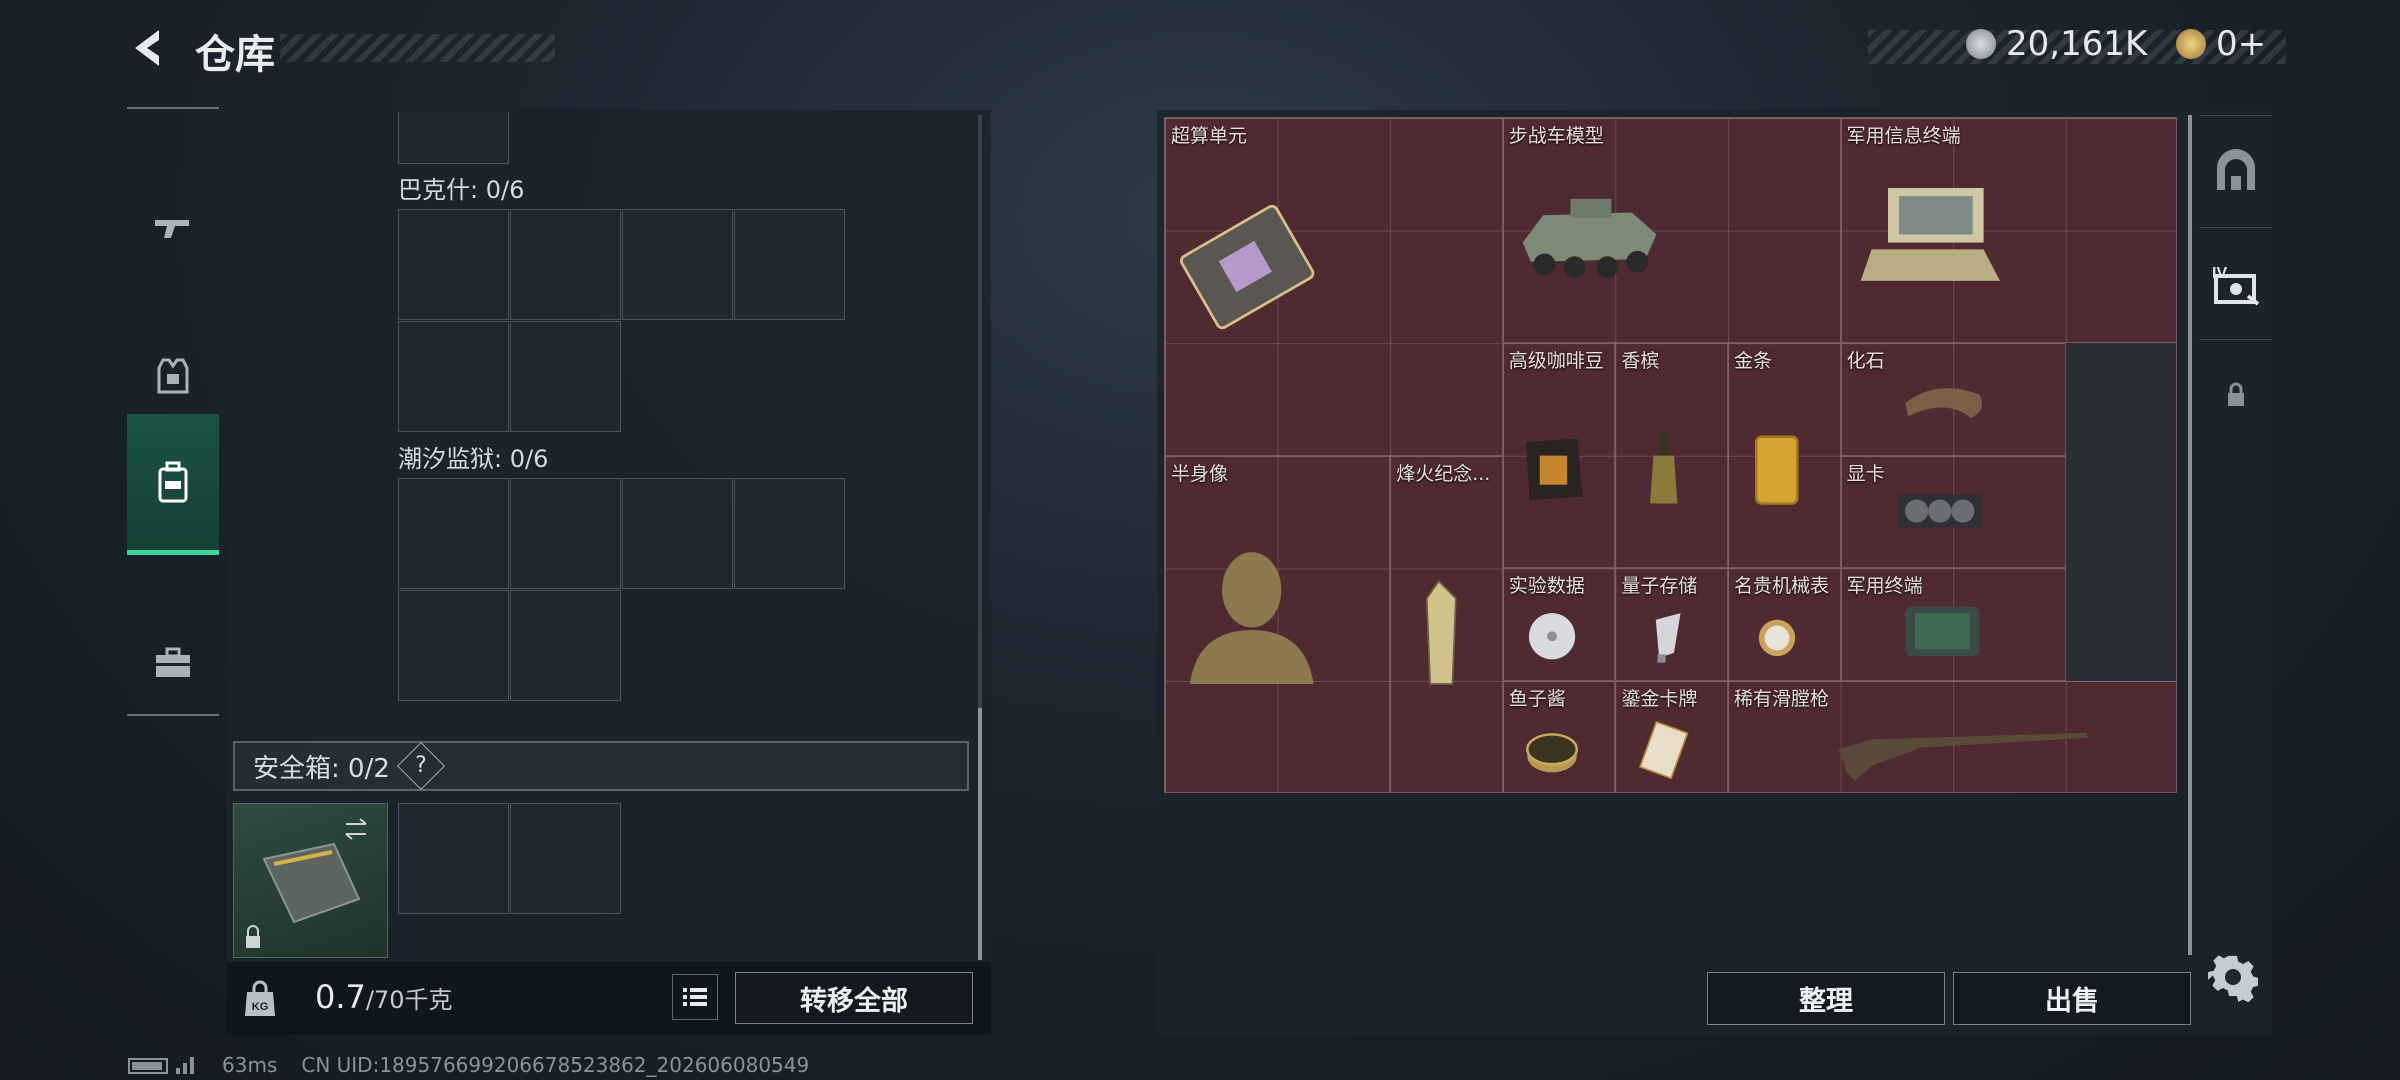 This screenshot has width=2400, height=1080. I want to click on safe-box-bar: 安全箱: 0/2 ?, so click(601, 766).